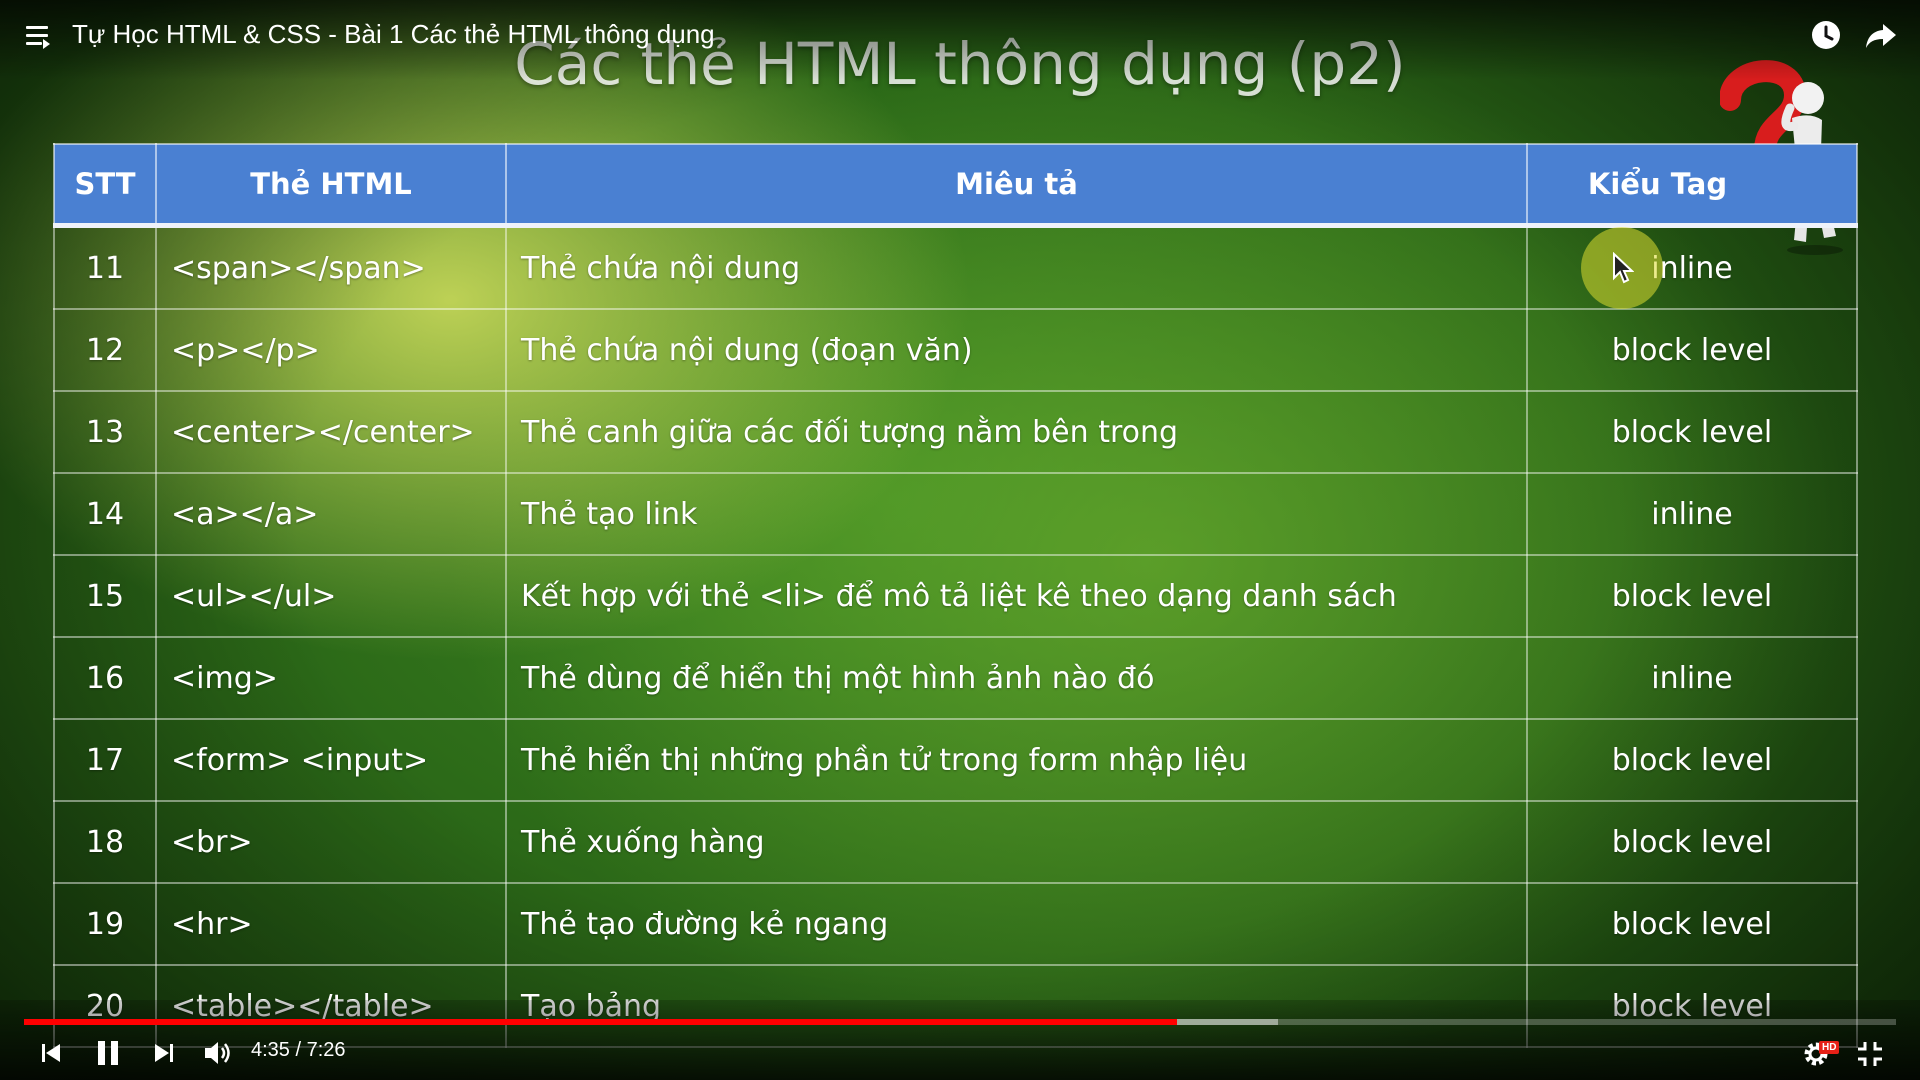 The height and width of the screenshot is (1080, 1920). Describe the element at coordinates (164, 1053) in the screenshot. I see `skip-next-icon` at that location.